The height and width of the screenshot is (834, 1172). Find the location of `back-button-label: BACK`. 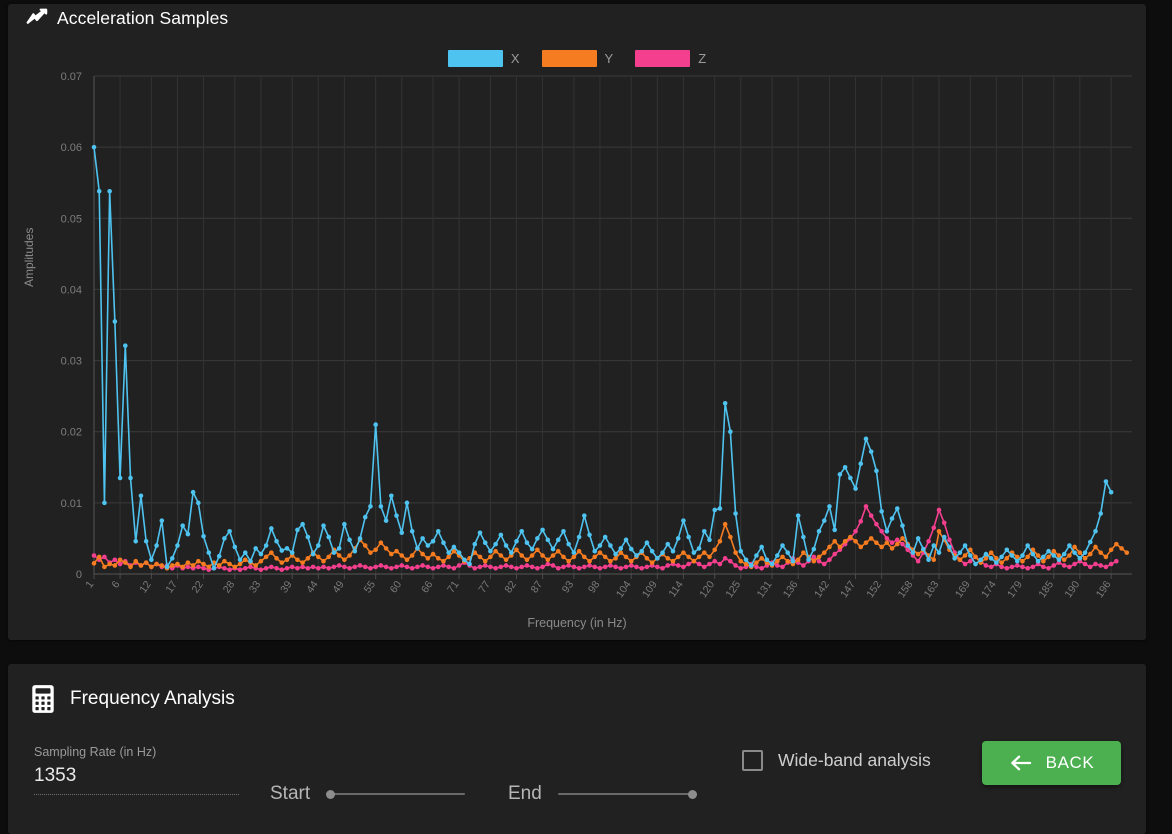

back-button-label: BACK is located at coordinates (1070, 762).